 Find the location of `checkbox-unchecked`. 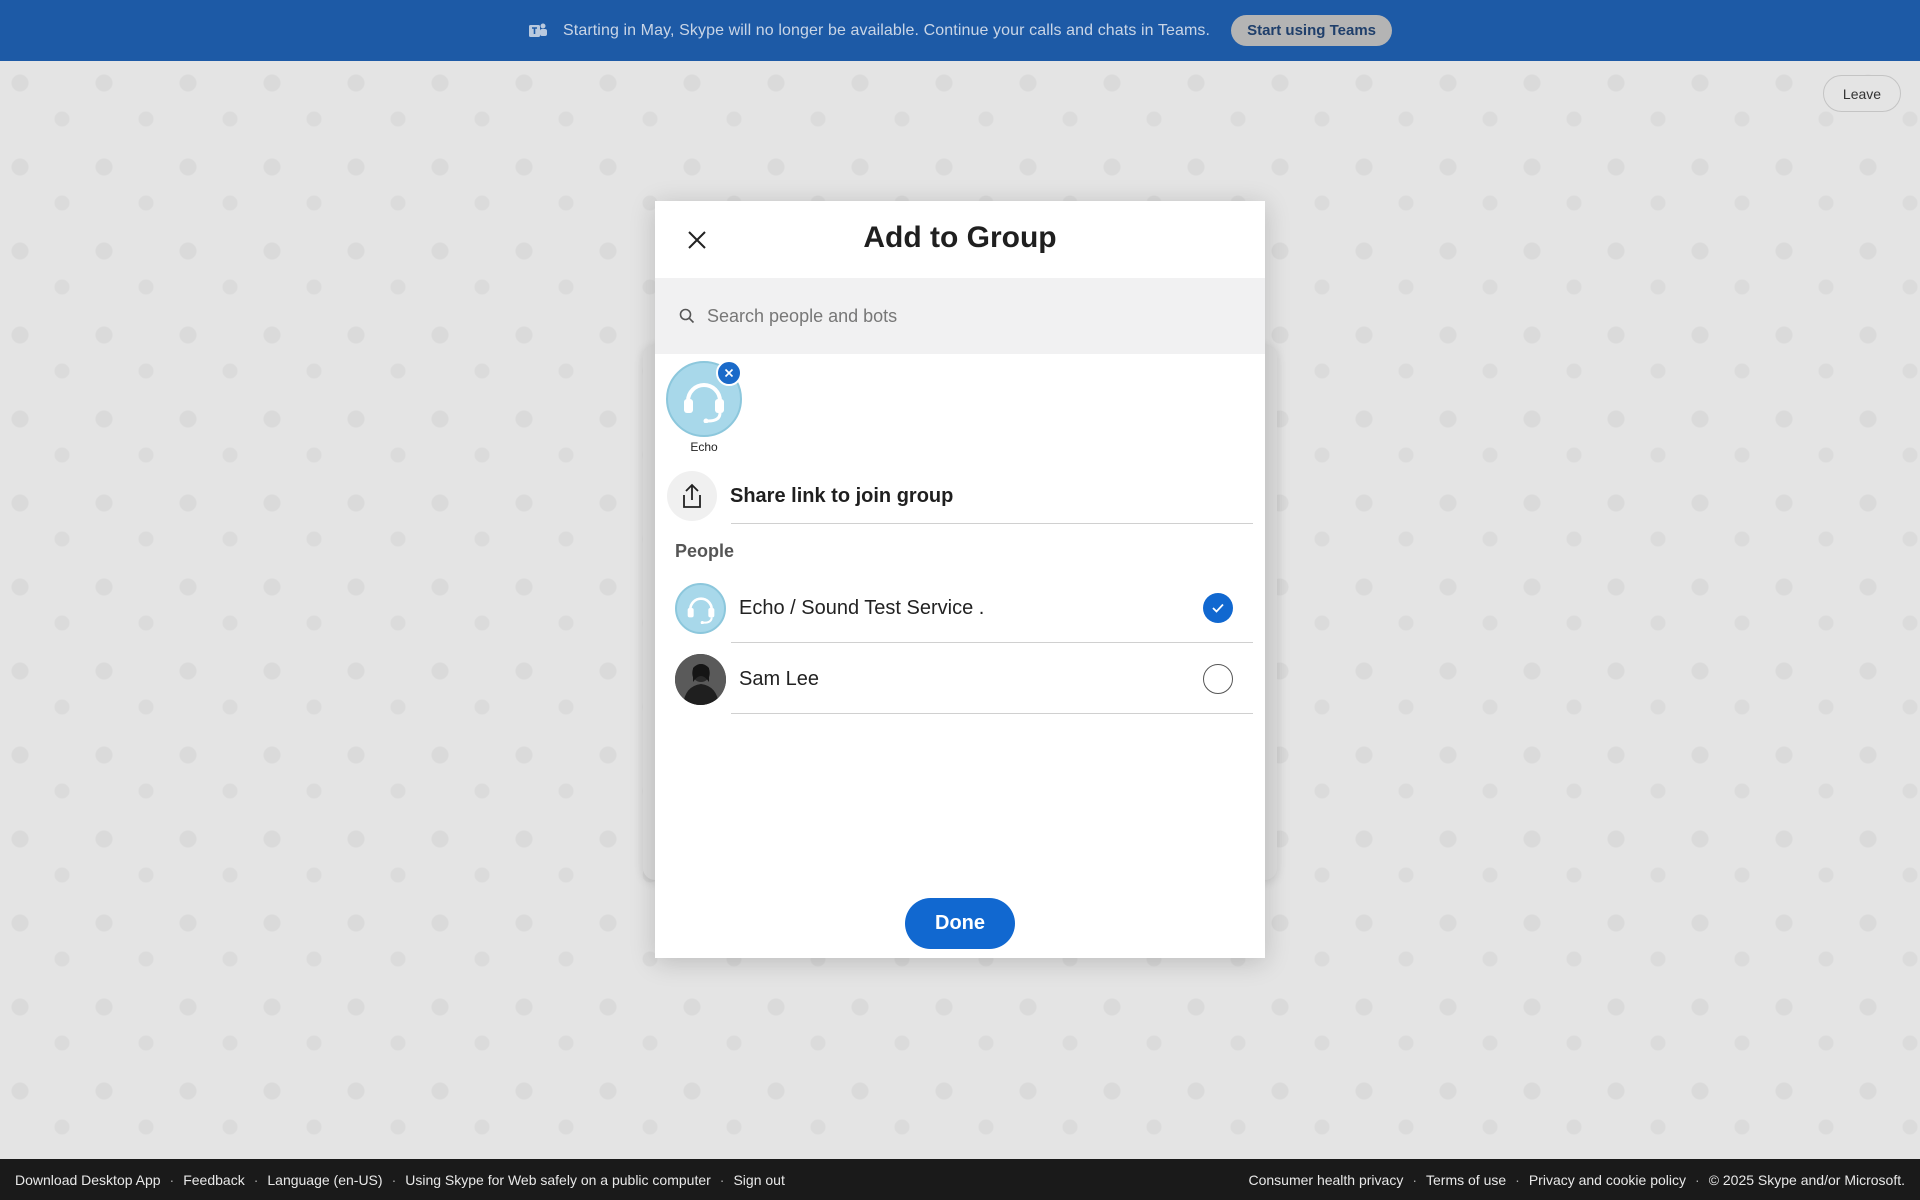

checkbox-unchecked is located at coordinates (1218, 679).